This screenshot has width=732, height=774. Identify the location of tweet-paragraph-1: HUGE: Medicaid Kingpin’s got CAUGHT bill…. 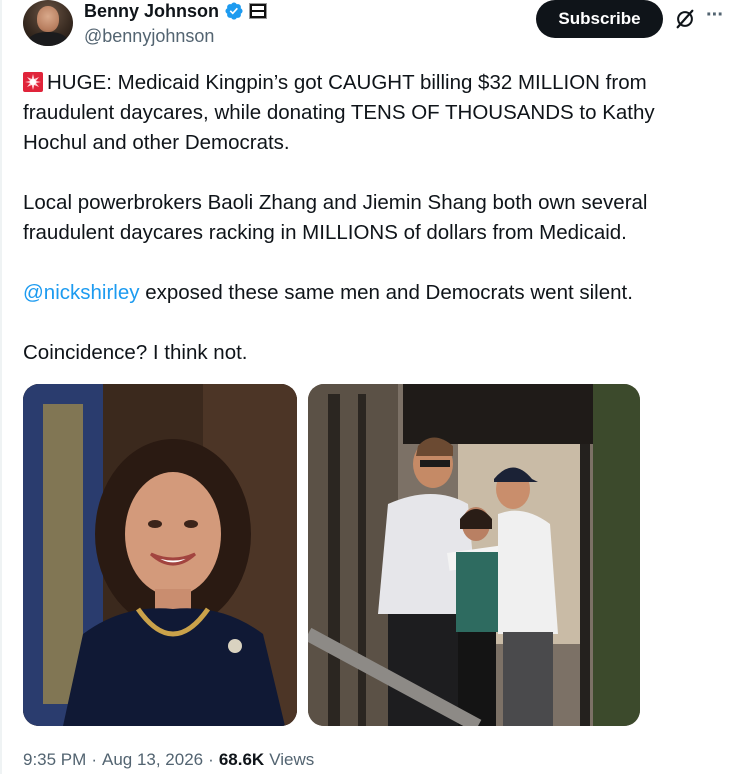
(363, 113).